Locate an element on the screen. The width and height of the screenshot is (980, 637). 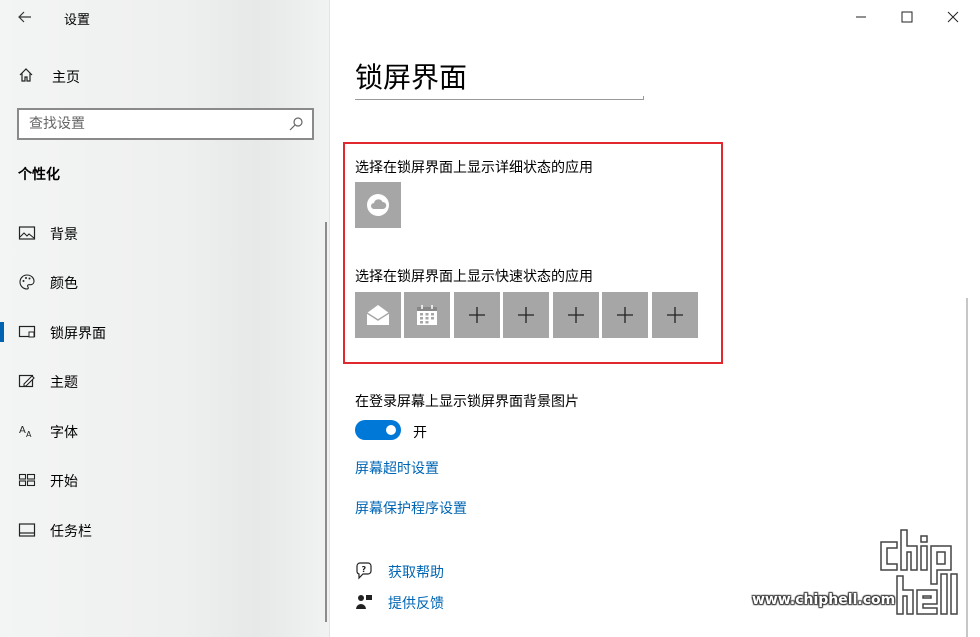
minimize-icon is located at coordinates (861, 17).